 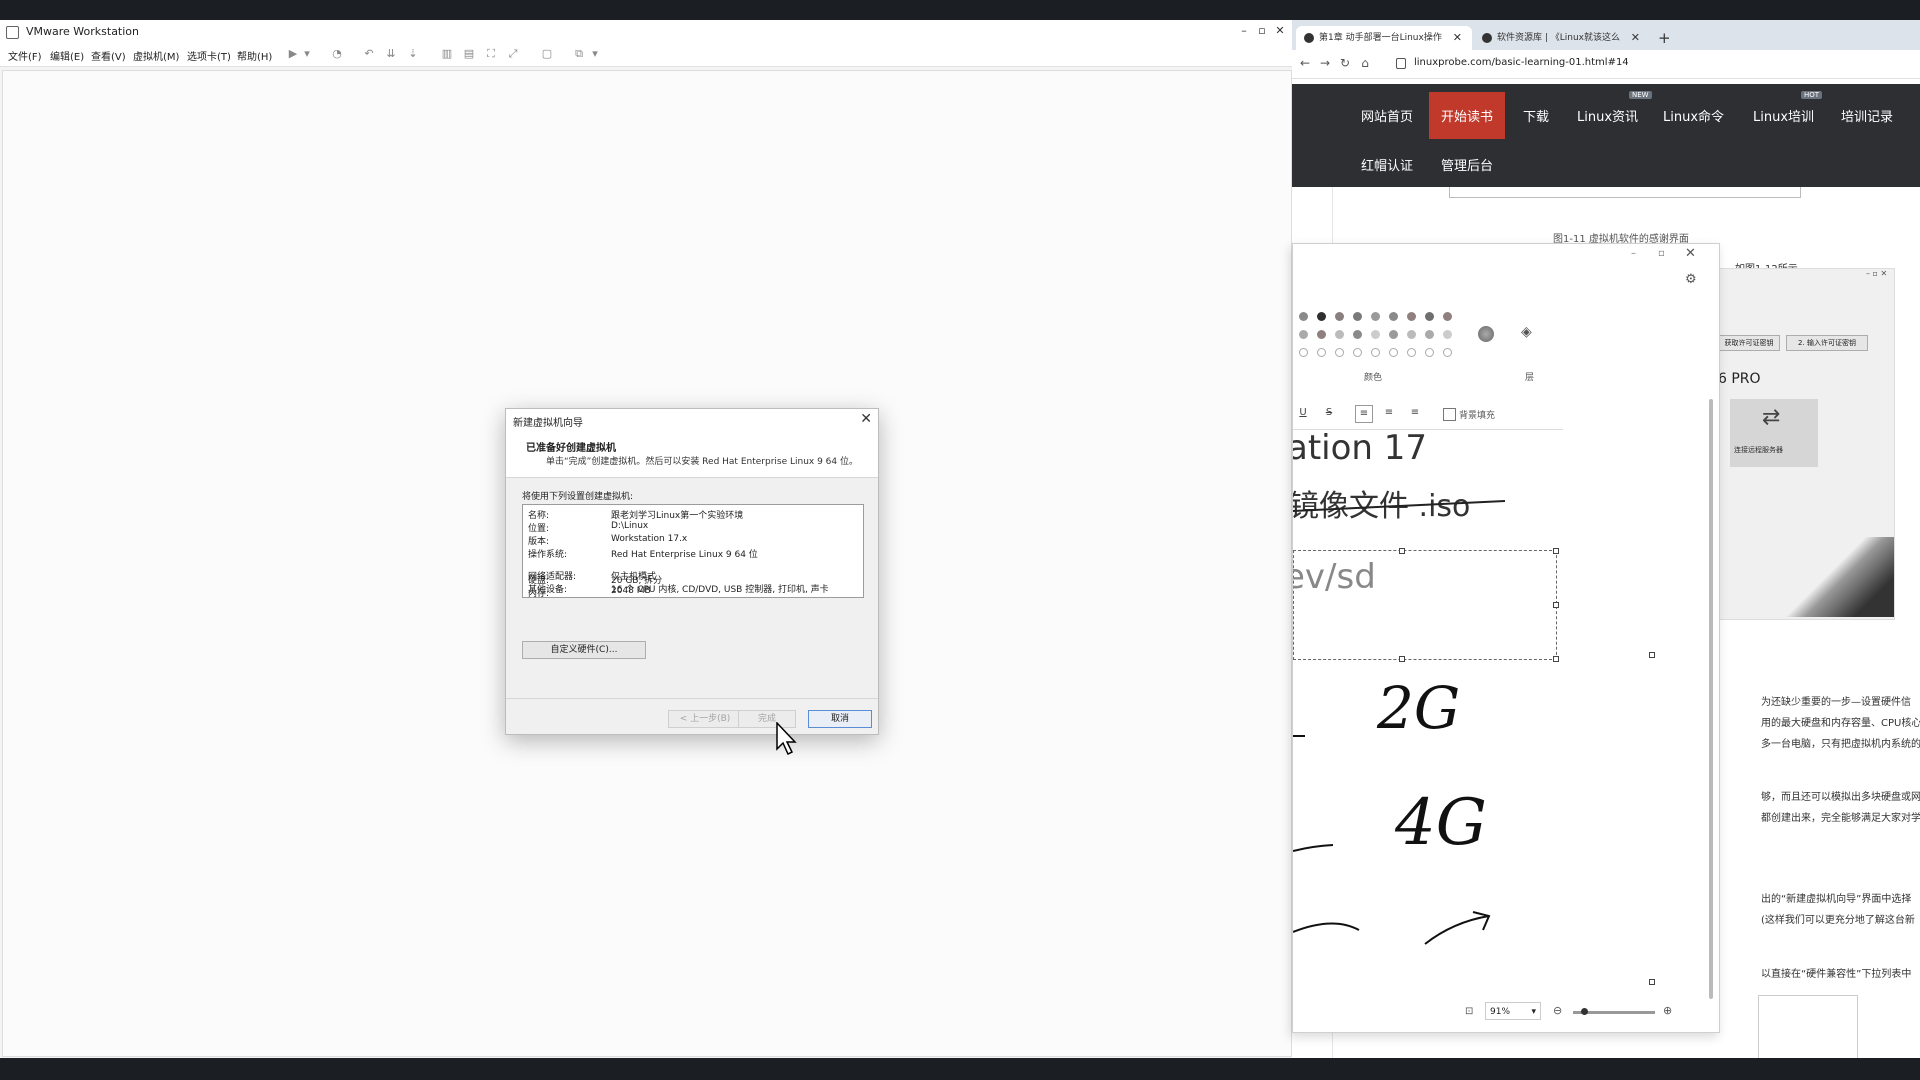 I want to click on console-icon: ▤, so click(x=469, y=54).